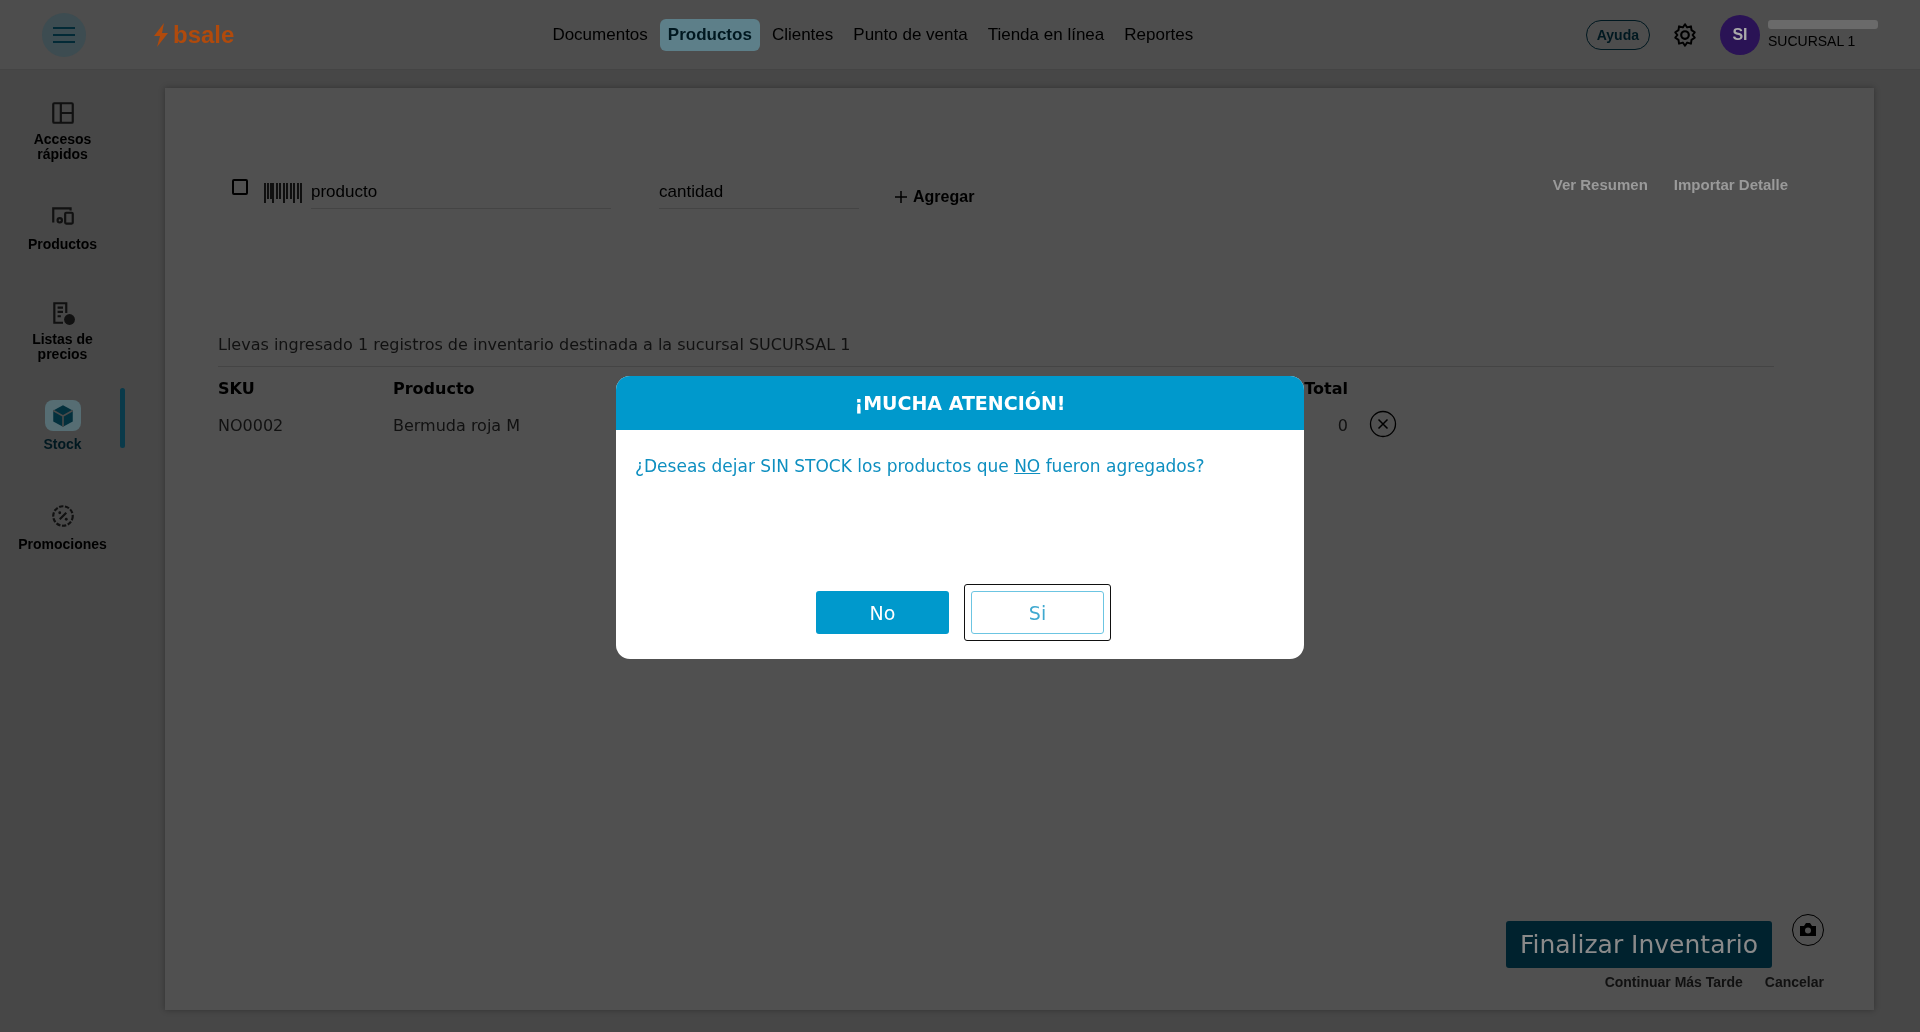 Image resolution: width=1920 pixels, height=1032 pixels. Describe the element at coordinates (62, 226) in the screenshot. I see `sidebar-item: Productos` at that location.